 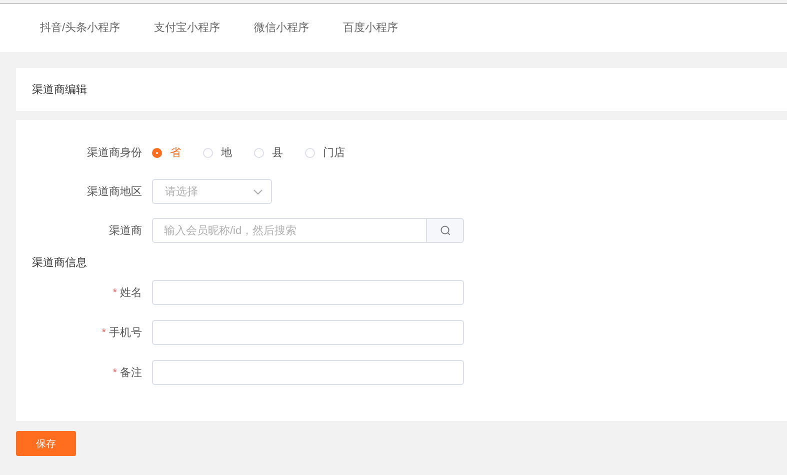 I want to click on tab: 抖音/头条小程序, so click(x=80, y=28).